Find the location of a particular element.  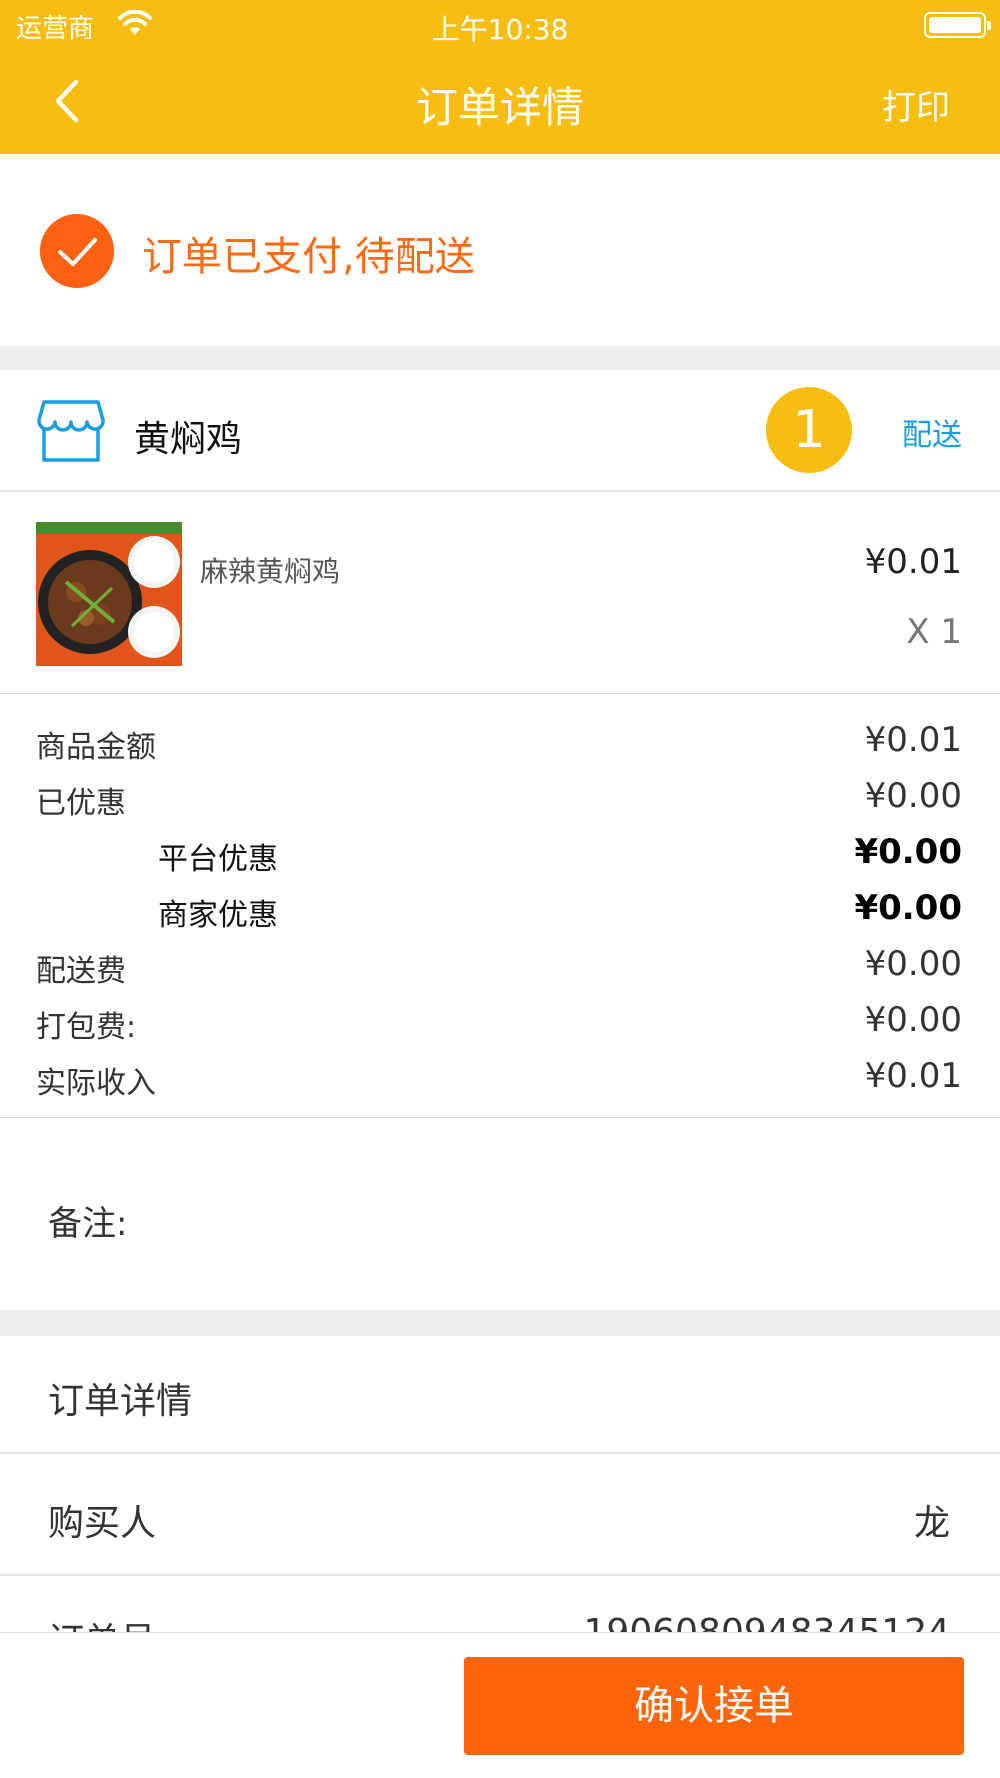

breakdown-row-platform-discount: 平台优惠 ¥0.00 is located at coordinates (500, 854).